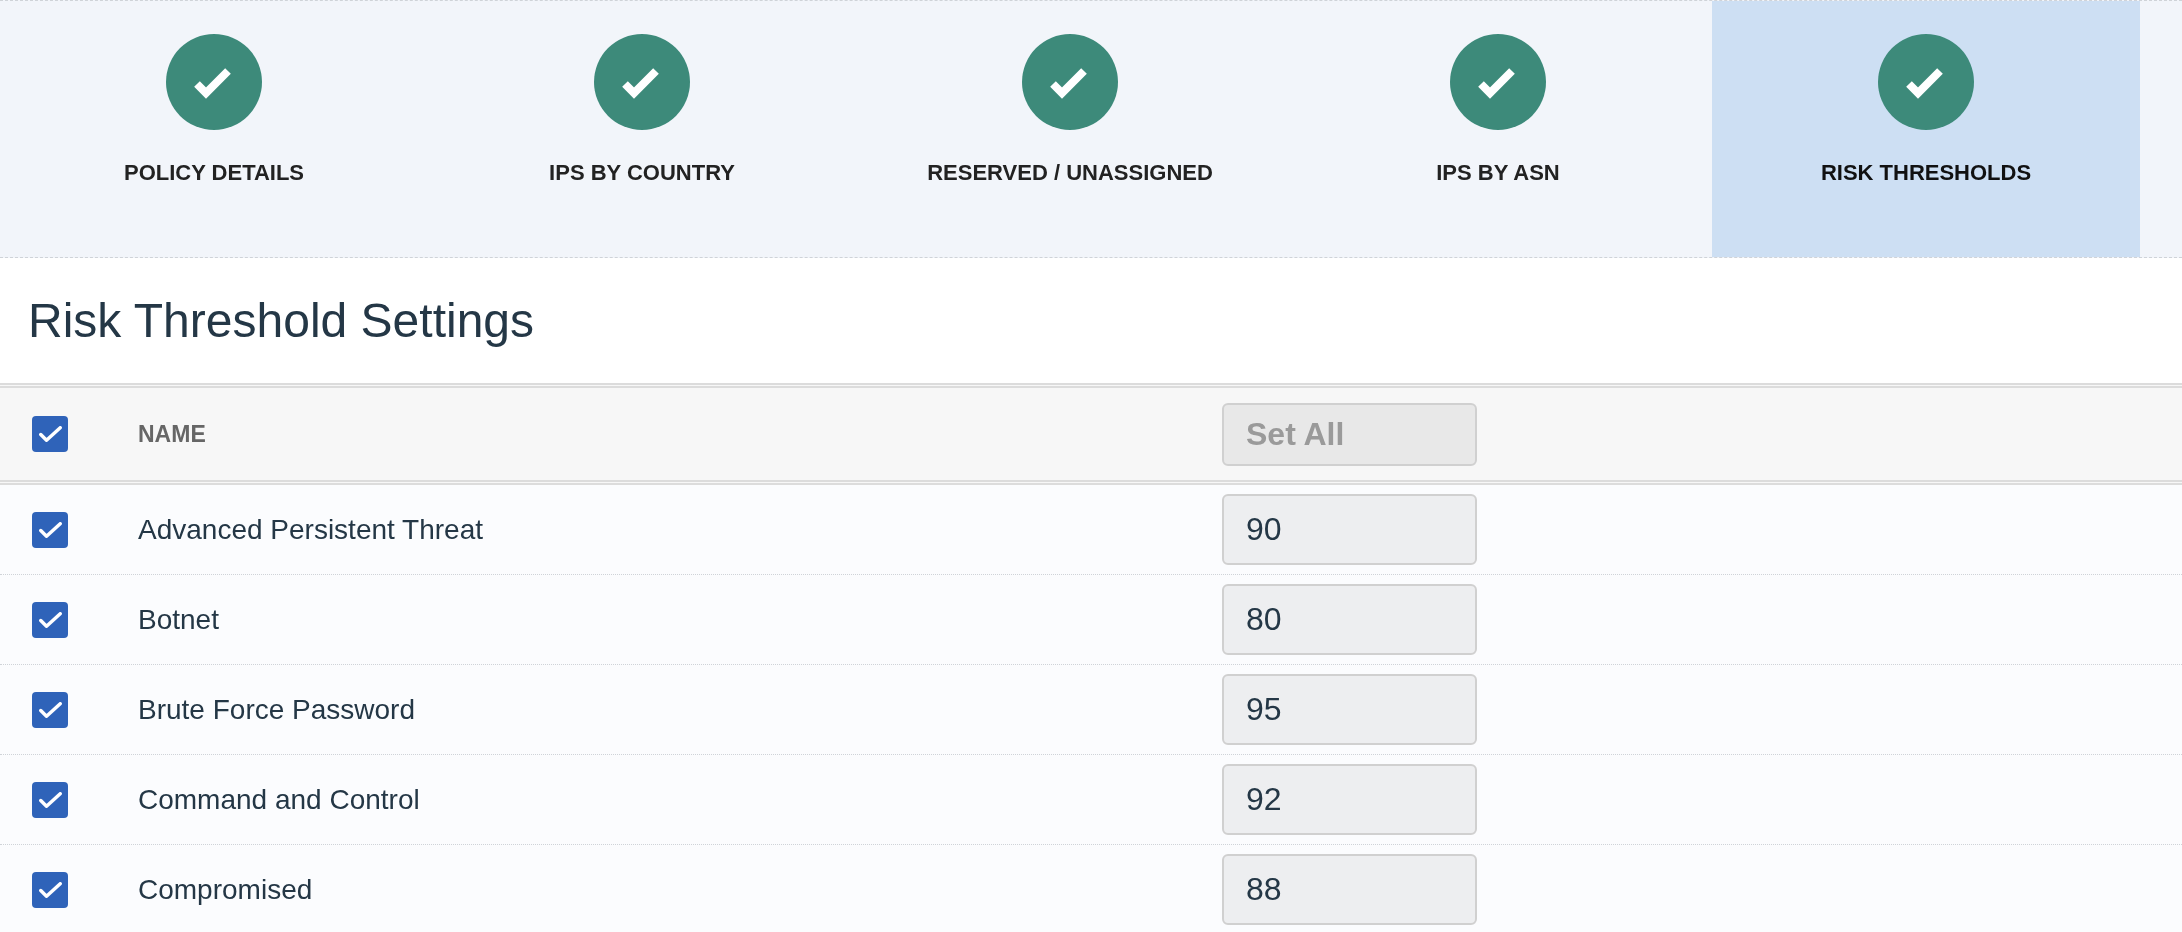 The width and height of the screenshot is (2182, 932). I want to click on step-tab: IPS BY ASN, so click(1498, 129).